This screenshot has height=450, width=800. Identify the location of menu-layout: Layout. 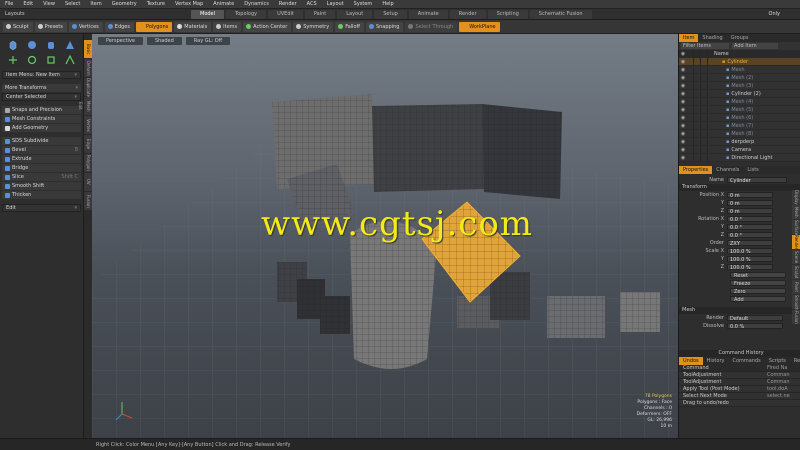
(335, 4).